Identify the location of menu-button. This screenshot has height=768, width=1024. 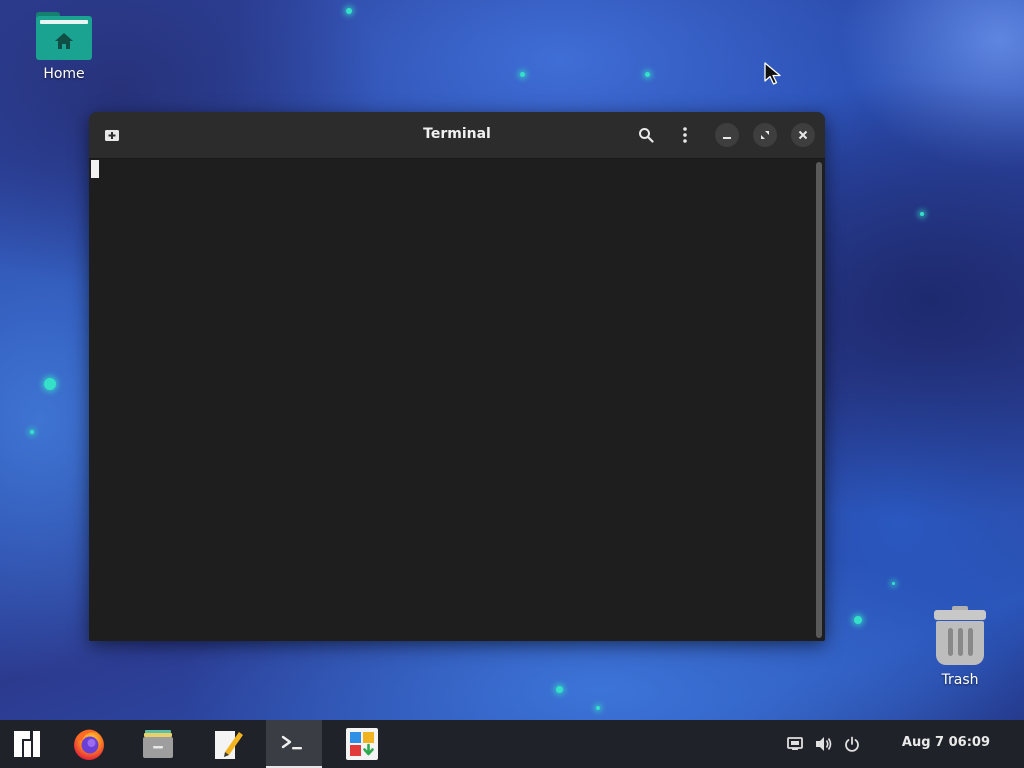
(685, 135).